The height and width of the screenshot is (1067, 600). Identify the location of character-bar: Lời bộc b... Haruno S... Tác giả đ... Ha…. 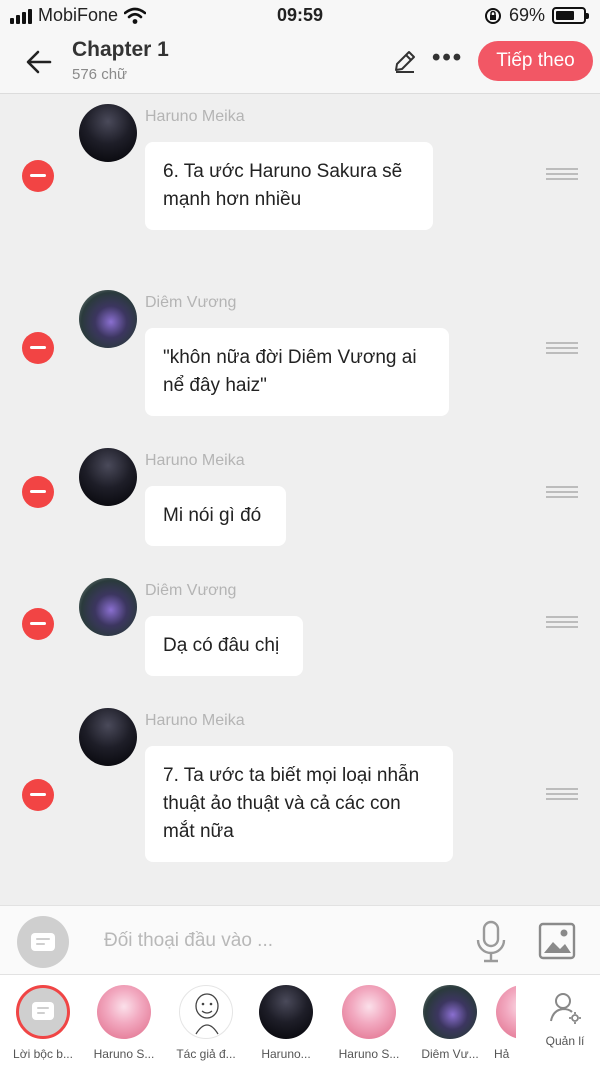
(300, 1021).